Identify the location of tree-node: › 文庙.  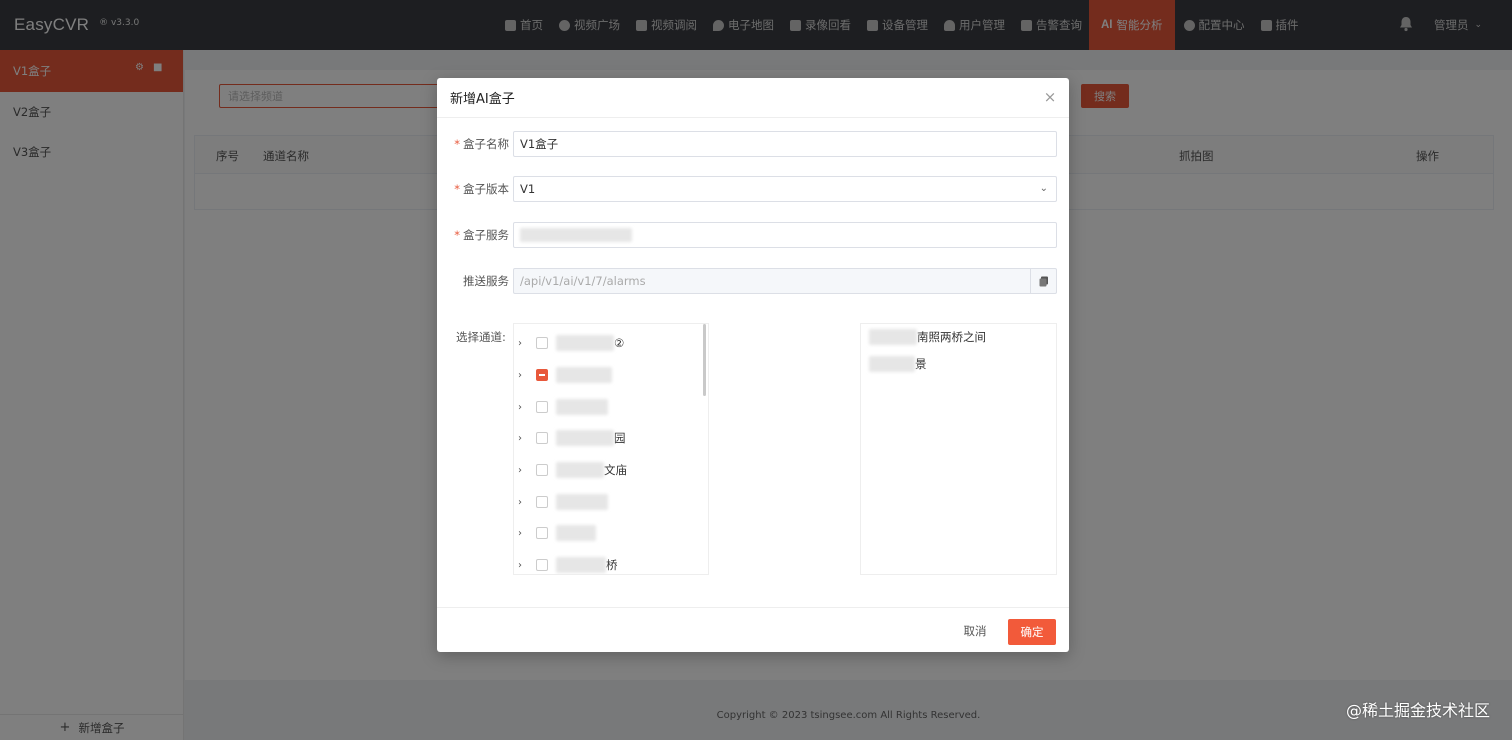
(609, 470).